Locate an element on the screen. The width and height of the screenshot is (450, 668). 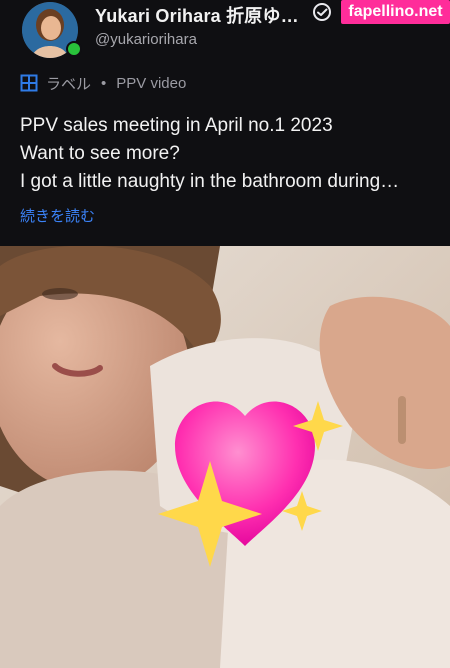
post-meta: ラベル • PPV video is located at coordinates (103, 83).